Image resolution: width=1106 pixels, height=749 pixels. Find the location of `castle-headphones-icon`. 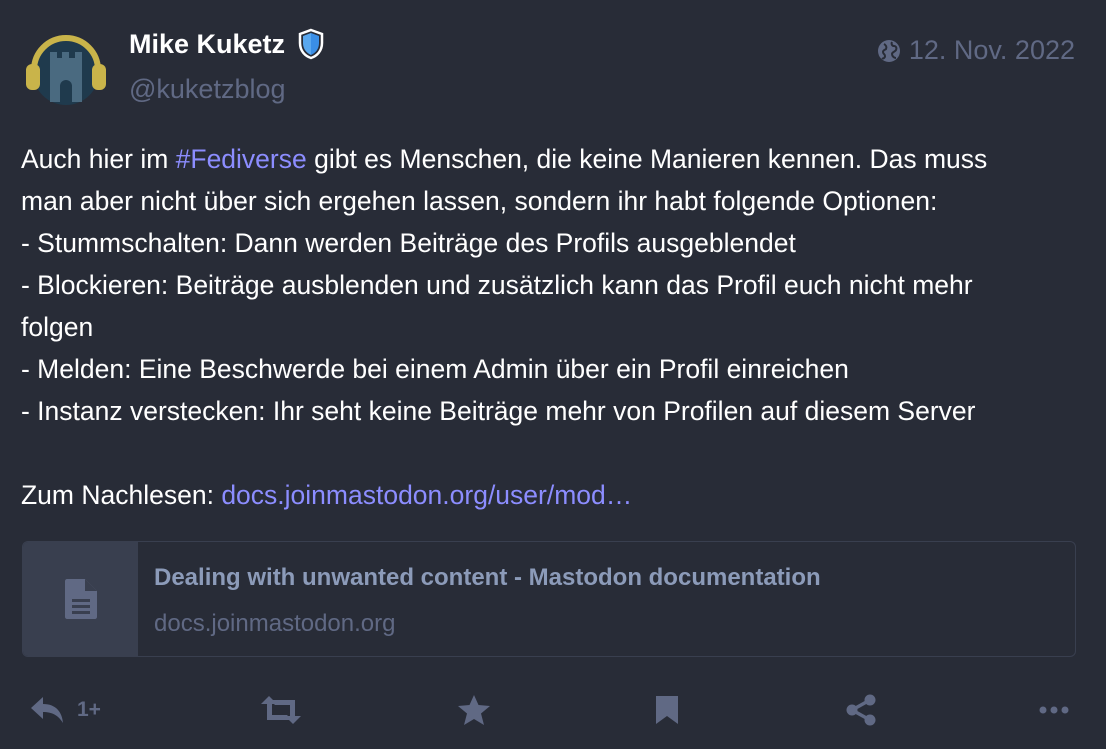

castle-headphones-icon is located at coordinates (66, 70).